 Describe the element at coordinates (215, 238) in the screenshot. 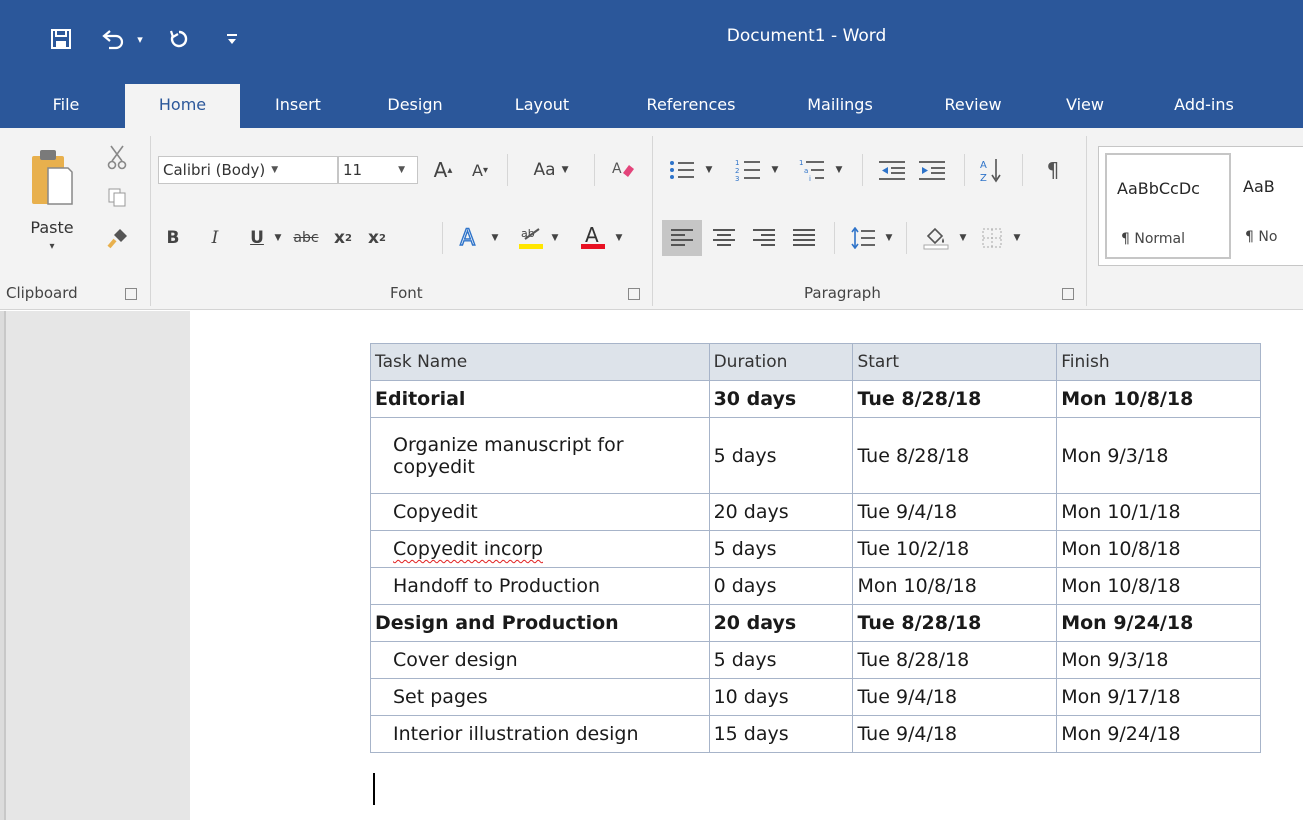

I see `italic-icon: I` at that location.